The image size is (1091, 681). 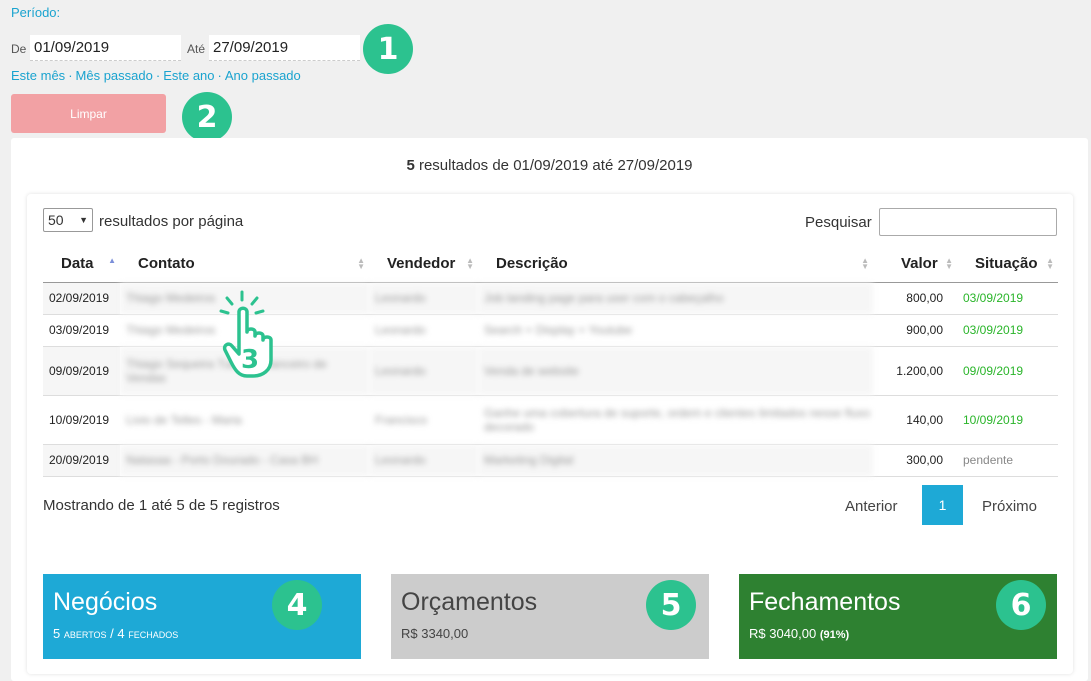 What do you see at coordinates (244, 460) in the screenshot?
I see `cell-contato: Natasaa - Porto Dourado - Casa BH` at bounding box center [244, 460].